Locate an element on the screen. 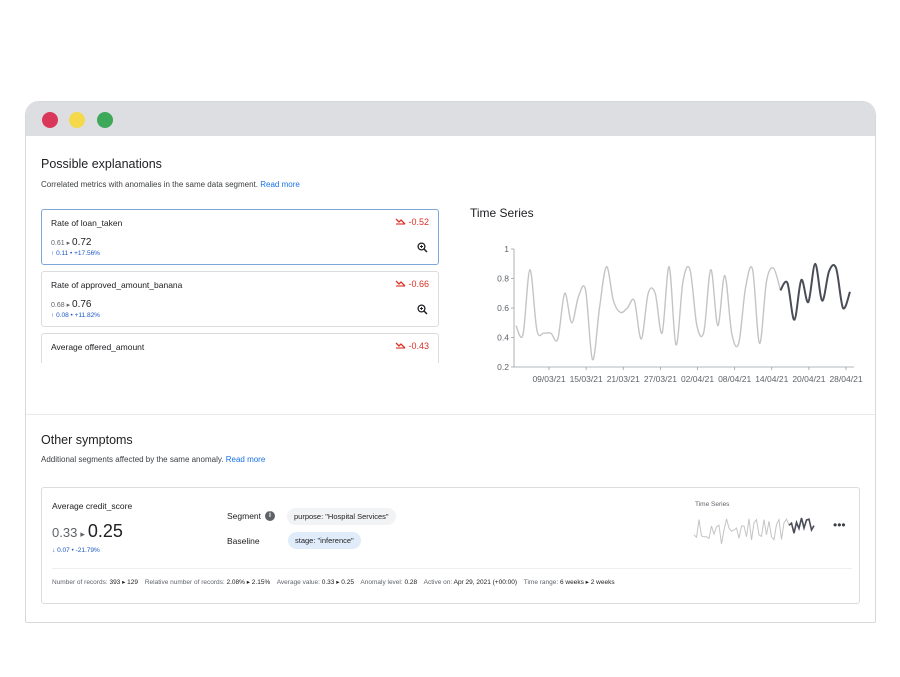 This screenshot has height=677, width=900. card-values: 0.61 ▸ 0.72 is located at coordinates (71, 242).